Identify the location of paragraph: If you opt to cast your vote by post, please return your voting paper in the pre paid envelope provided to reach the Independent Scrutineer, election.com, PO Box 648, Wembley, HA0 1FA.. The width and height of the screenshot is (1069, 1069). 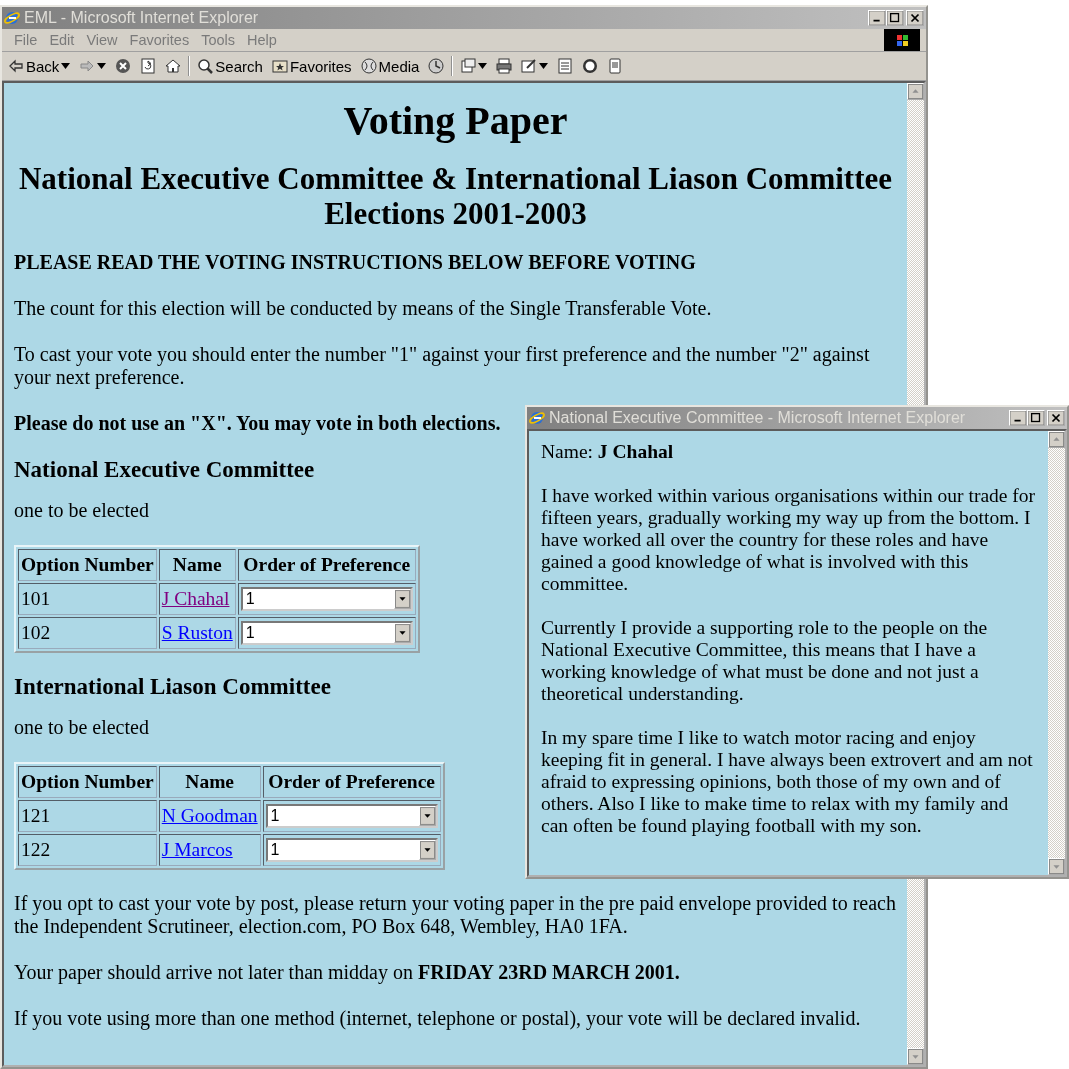
(455, 915).